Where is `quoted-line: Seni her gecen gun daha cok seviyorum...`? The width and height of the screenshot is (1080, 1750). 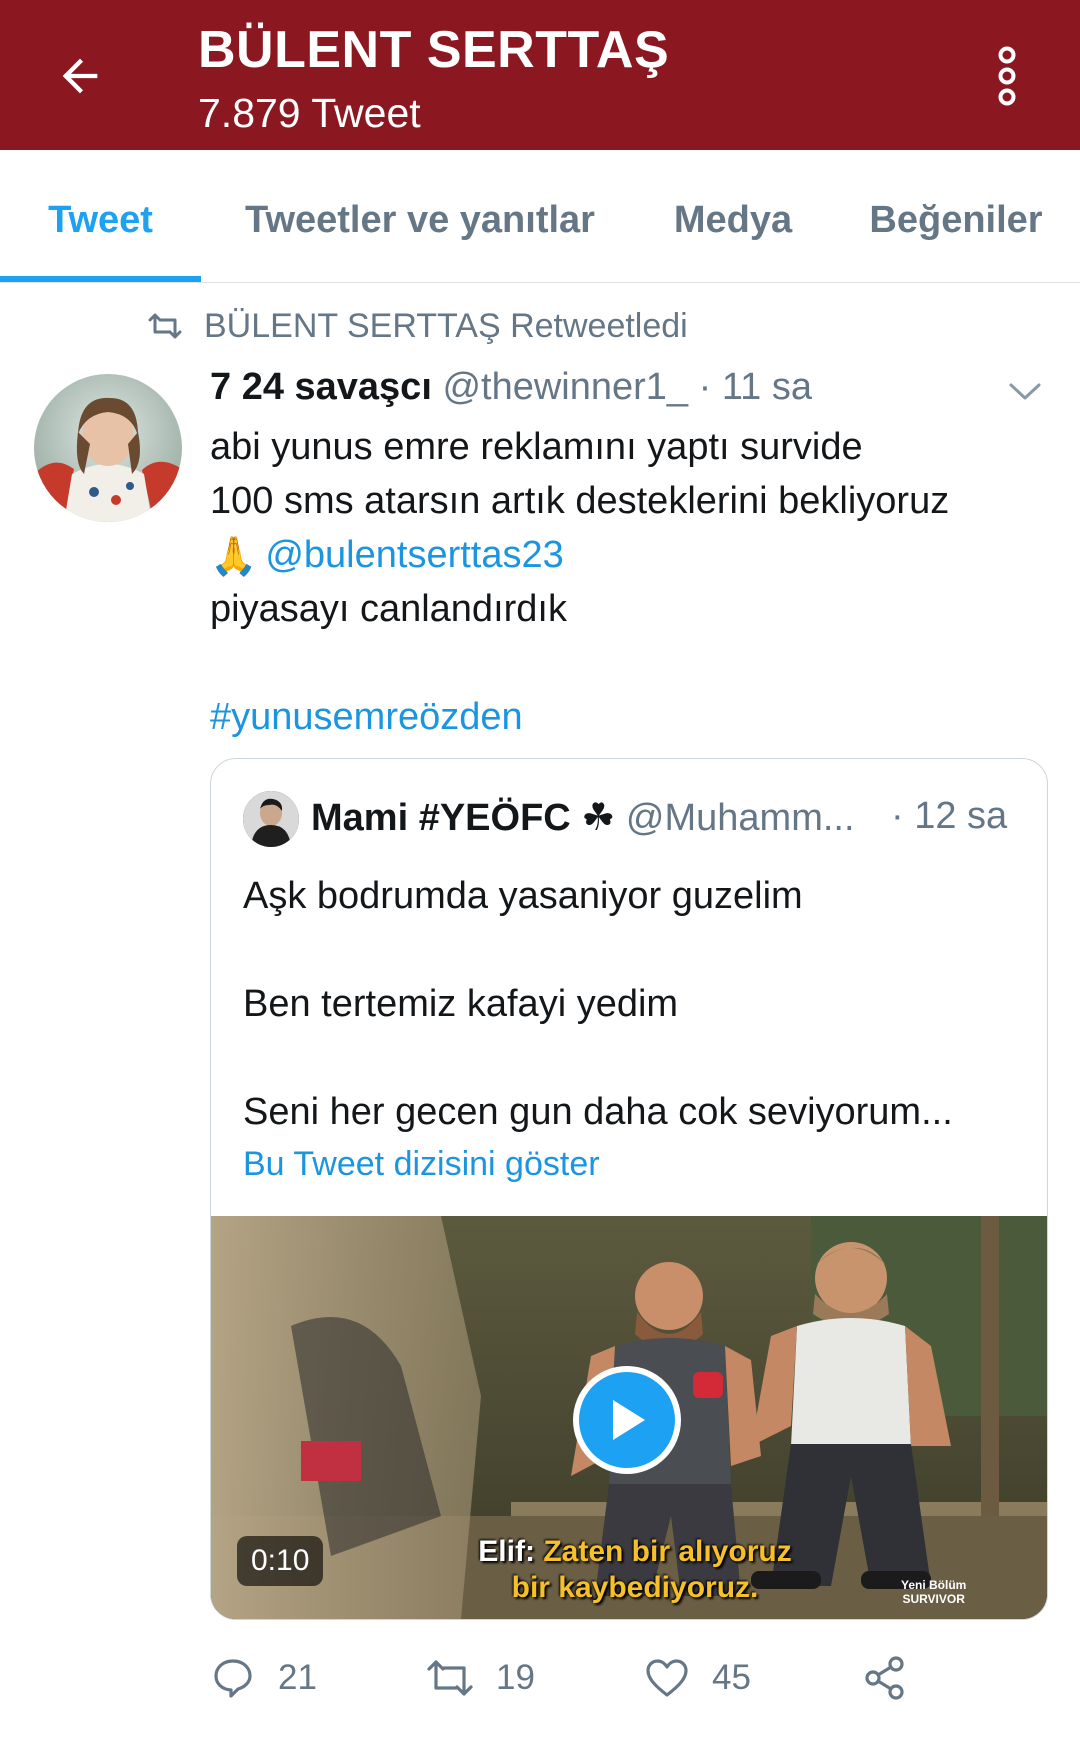 quoted-line: Seni her gecen gun daha cok seviyorum... is located at coordinates (598, 1112).